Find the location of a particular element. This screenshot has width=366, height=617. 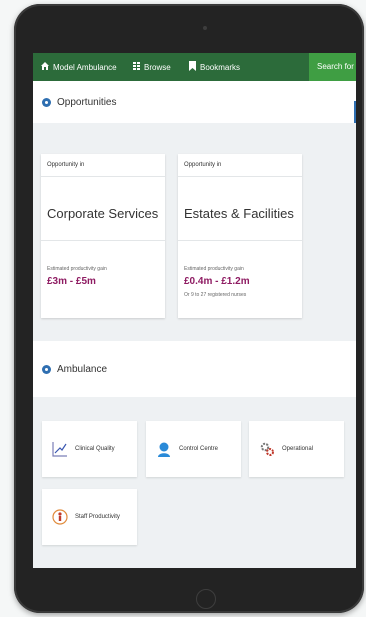

nav-home-link: Model Ambulance is located at coordinates (79, 67).